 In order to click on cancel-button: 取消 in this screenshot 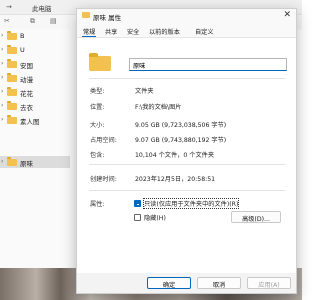, I will do `click(219, 283)`.